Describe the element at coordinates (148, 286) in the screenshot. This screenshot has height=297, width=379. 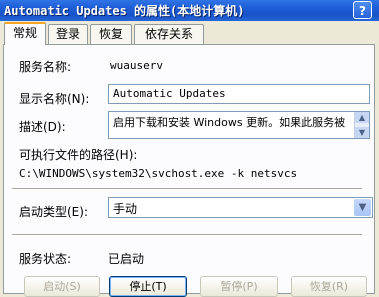
I see `stop-button: 停止(T)` at that location.